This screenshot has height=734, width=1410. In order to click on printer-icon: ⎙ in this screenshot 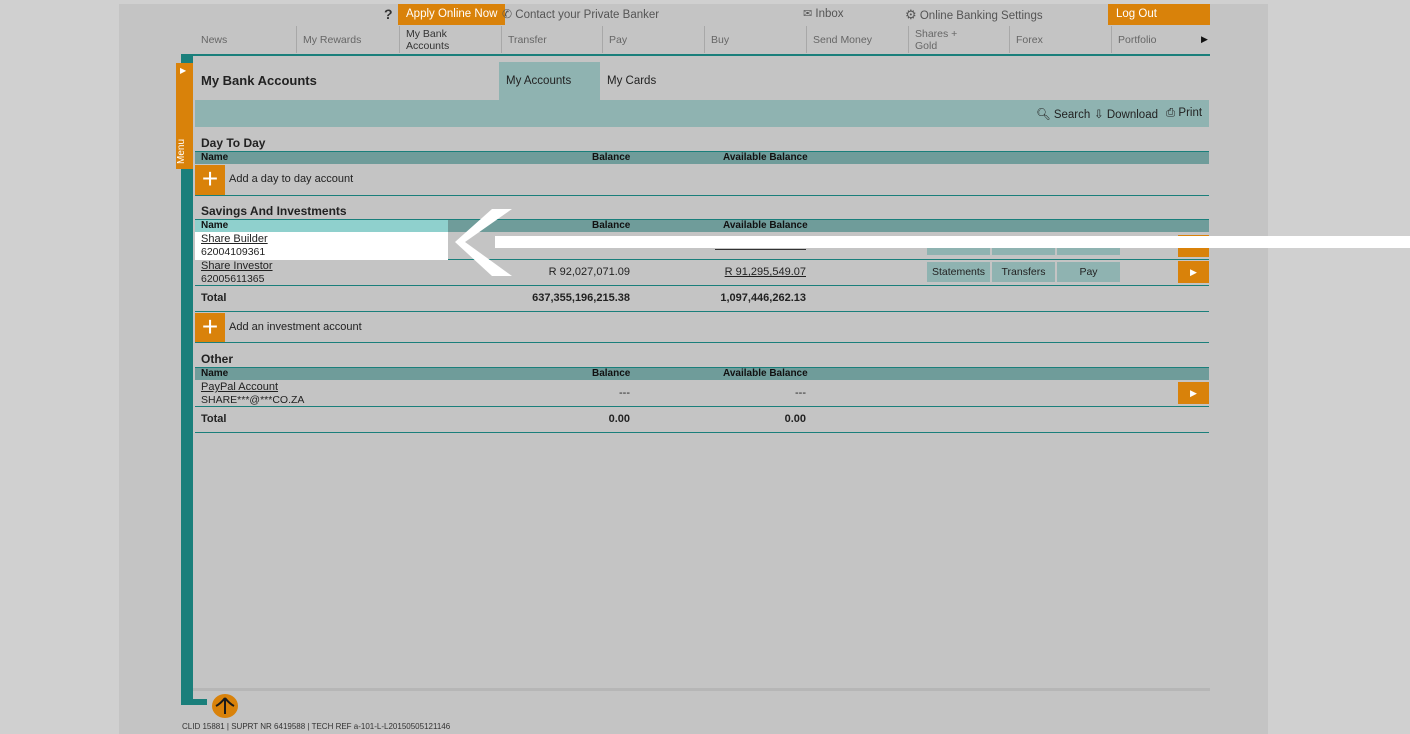, I will do `click(1171, 113)`.